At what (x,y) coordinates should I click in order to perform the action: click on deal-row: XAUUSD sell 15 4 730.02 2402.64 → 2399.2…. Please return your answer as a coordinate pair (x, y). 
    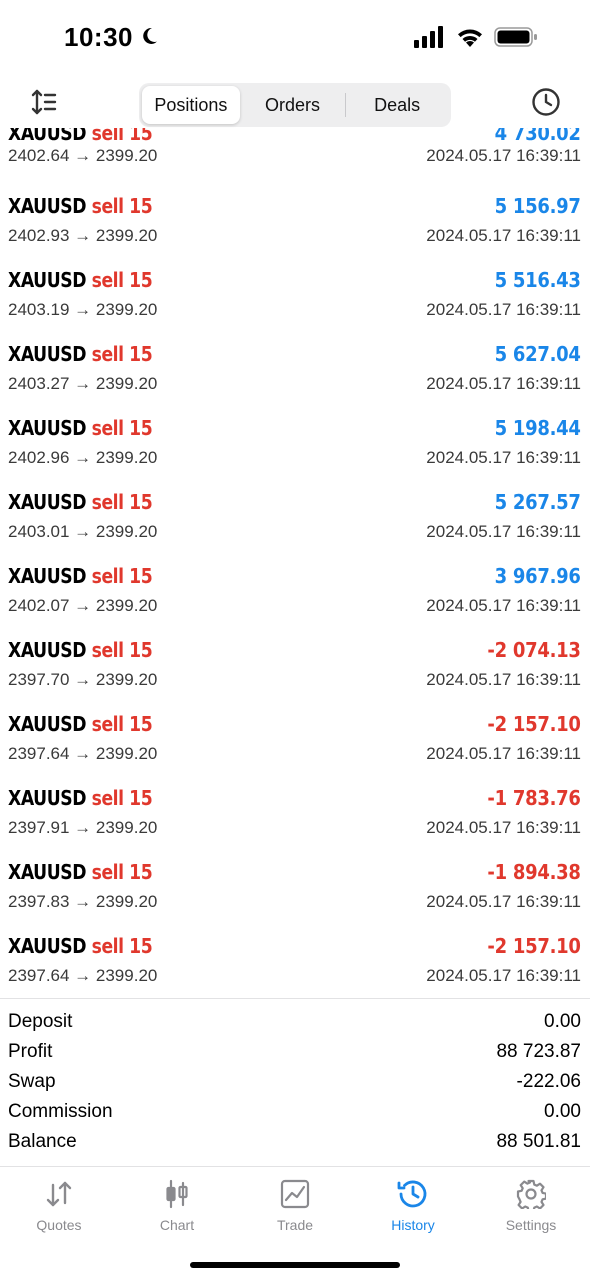
    Looking at the image, I should click on (295, 161).